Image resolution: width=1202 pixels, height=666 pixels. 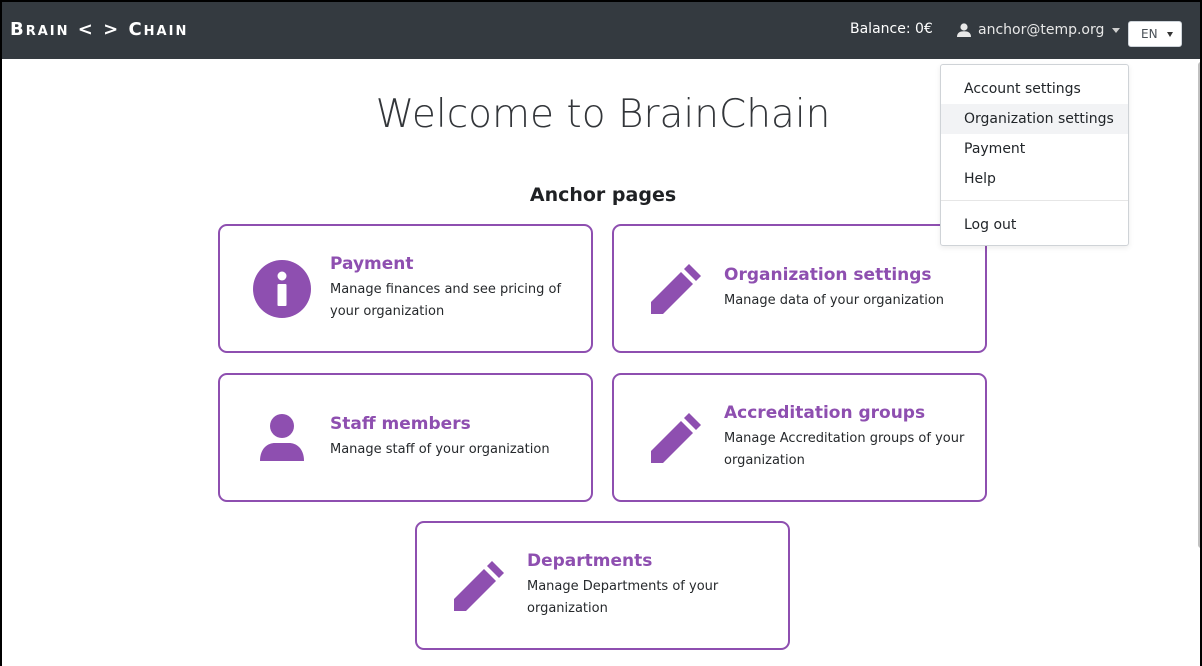 What do you see at coordinates (372, 264) in the screenshot?
I see `card-title: Payment` at bounding box center [372, 264].